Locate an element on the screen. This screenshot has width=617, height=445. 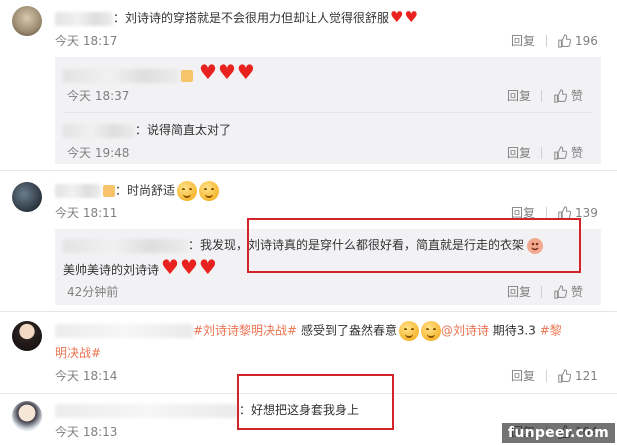
timestamp: 今天 18:13 is located at coordinates (86, 432).